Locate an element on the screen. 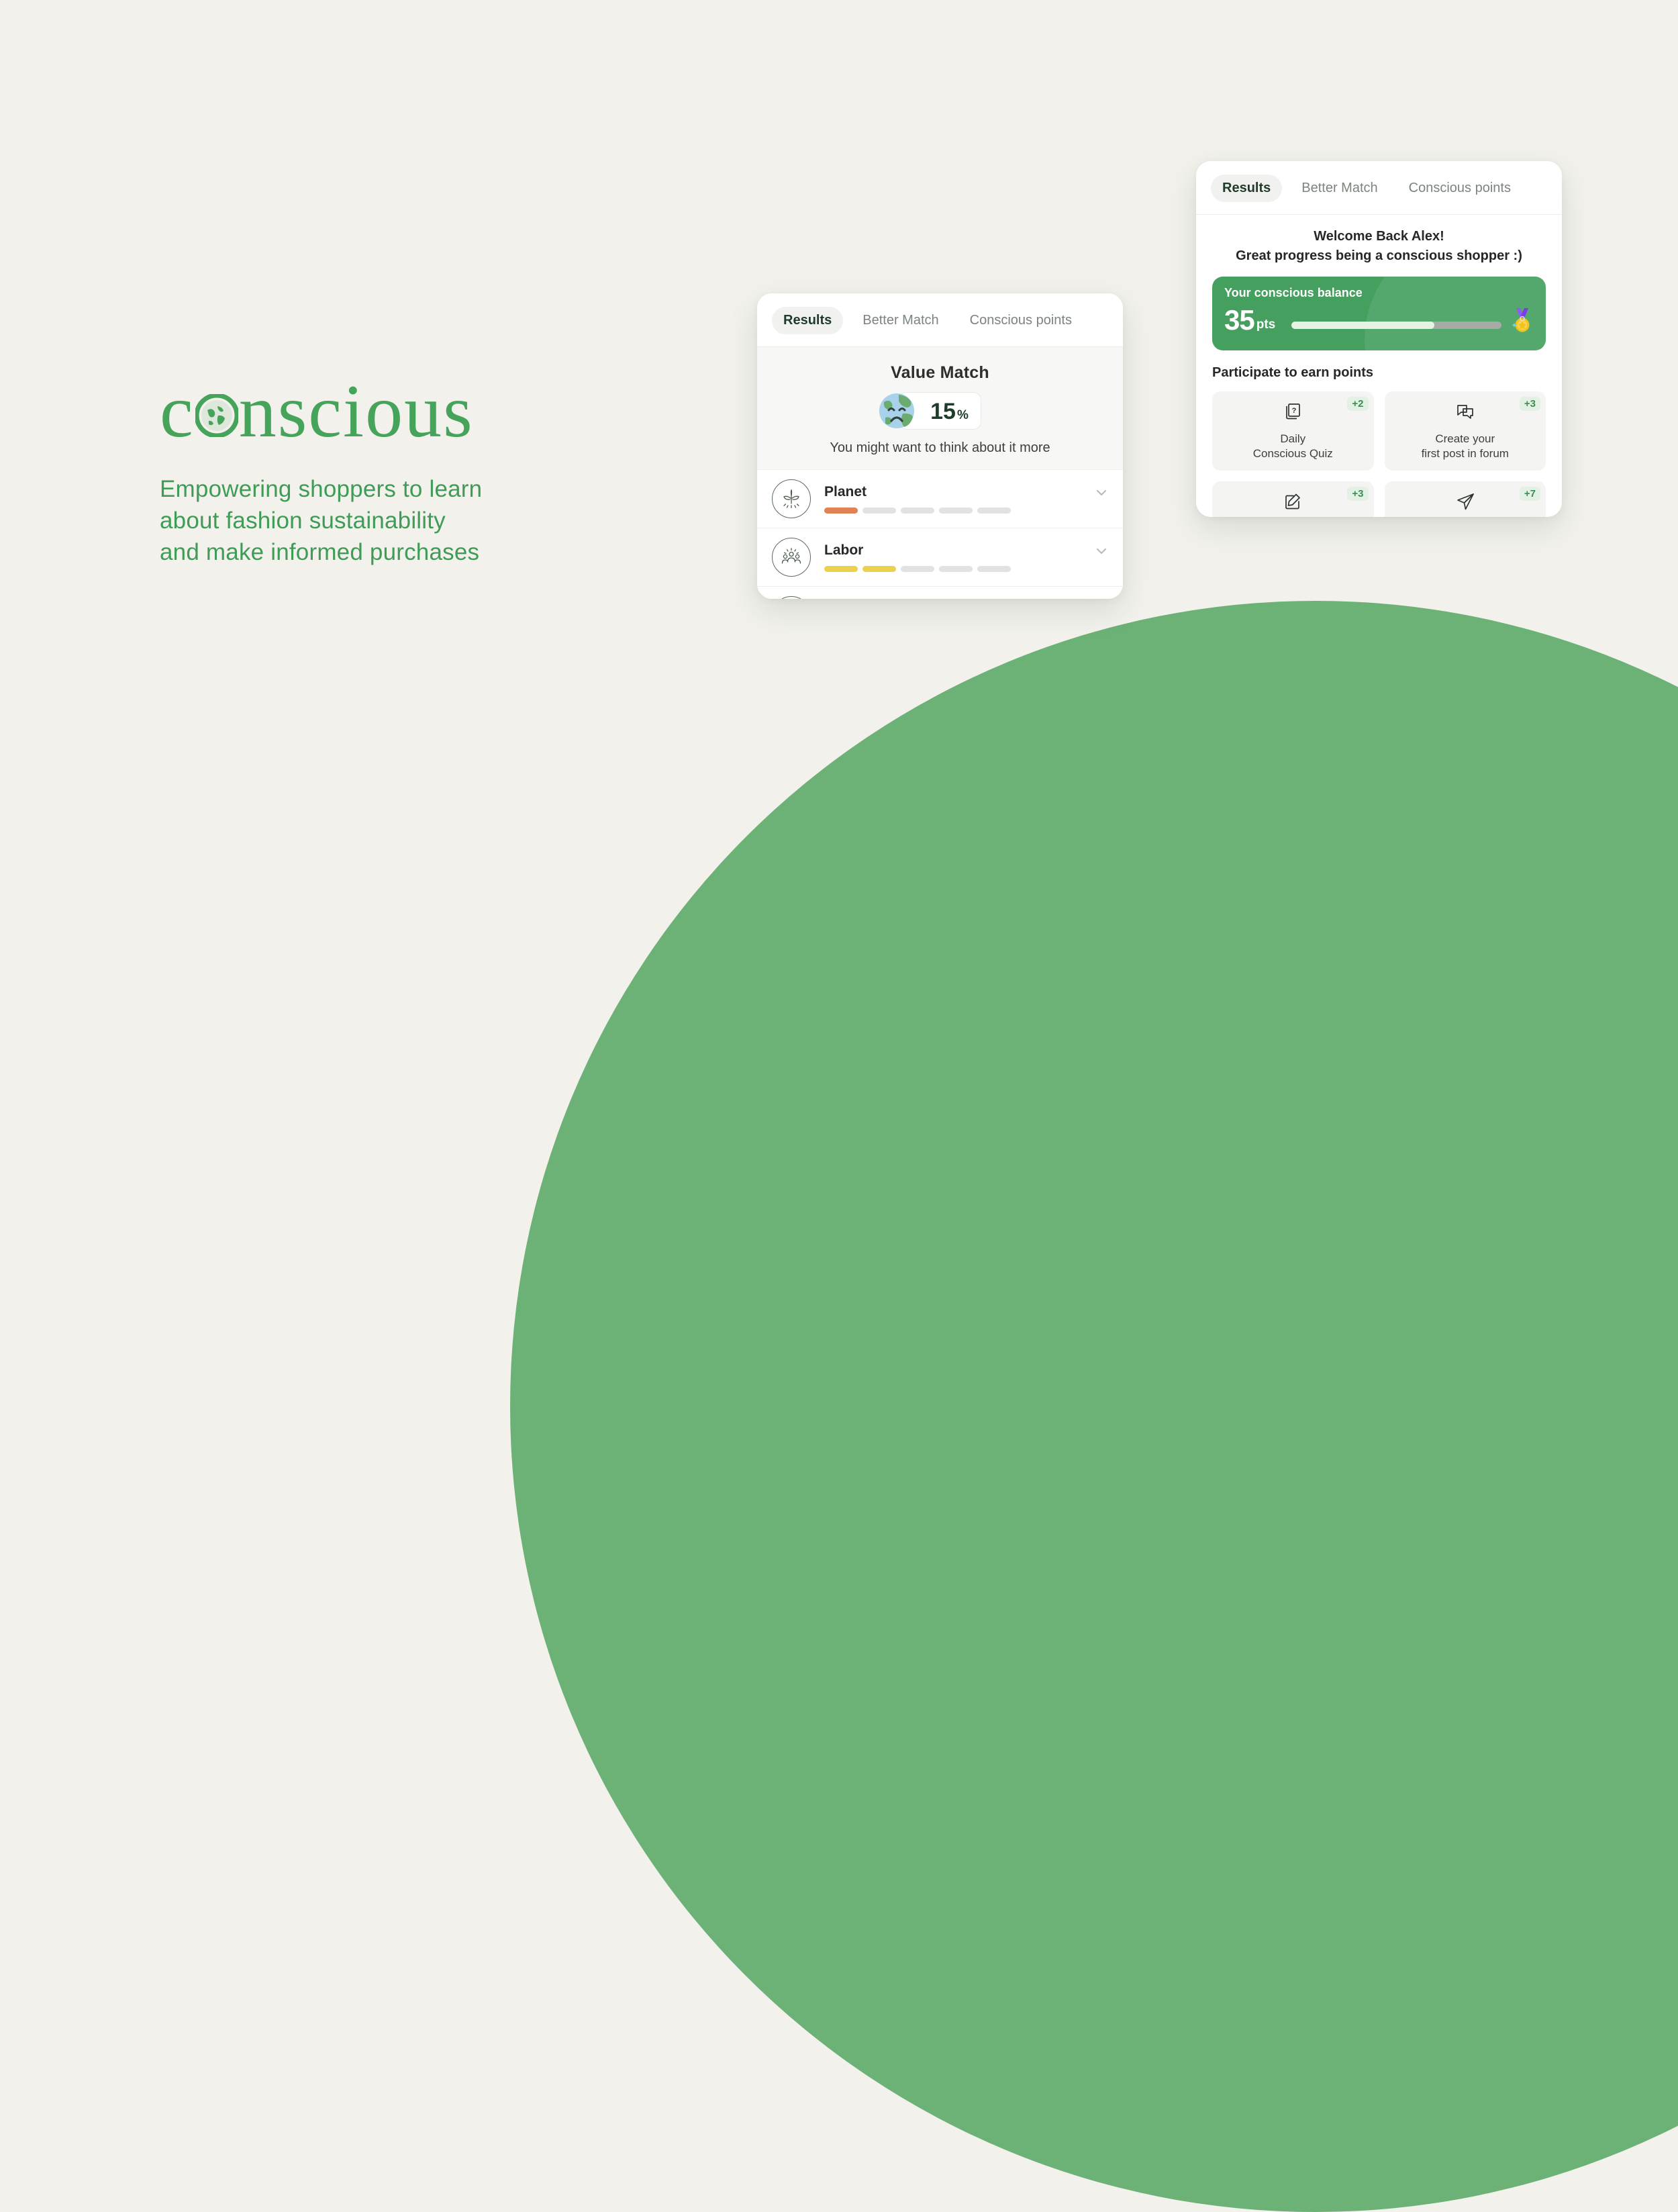 The width and height of the screenshot is (1678, 2212). quiz-cards-icon: ? is located at coordinates (1293, 413).